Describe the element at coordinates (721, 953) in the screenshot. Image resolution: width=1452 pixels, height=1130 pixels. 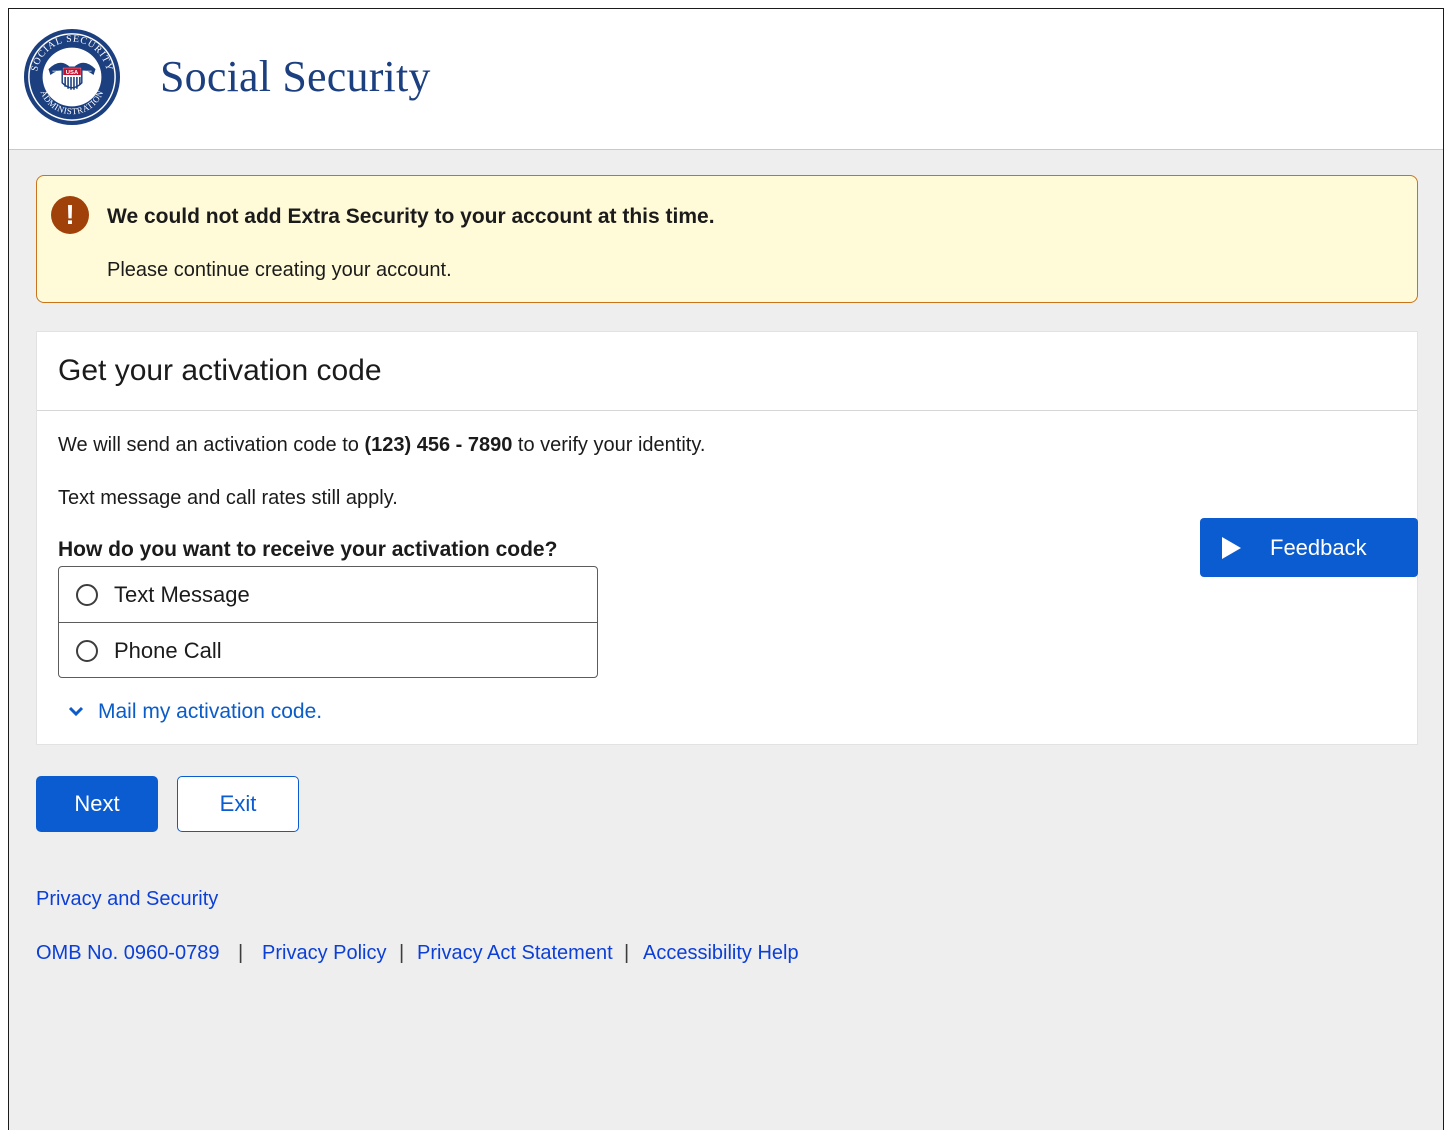
I see `accessibility-help-link: Accessibility Help` at that location.